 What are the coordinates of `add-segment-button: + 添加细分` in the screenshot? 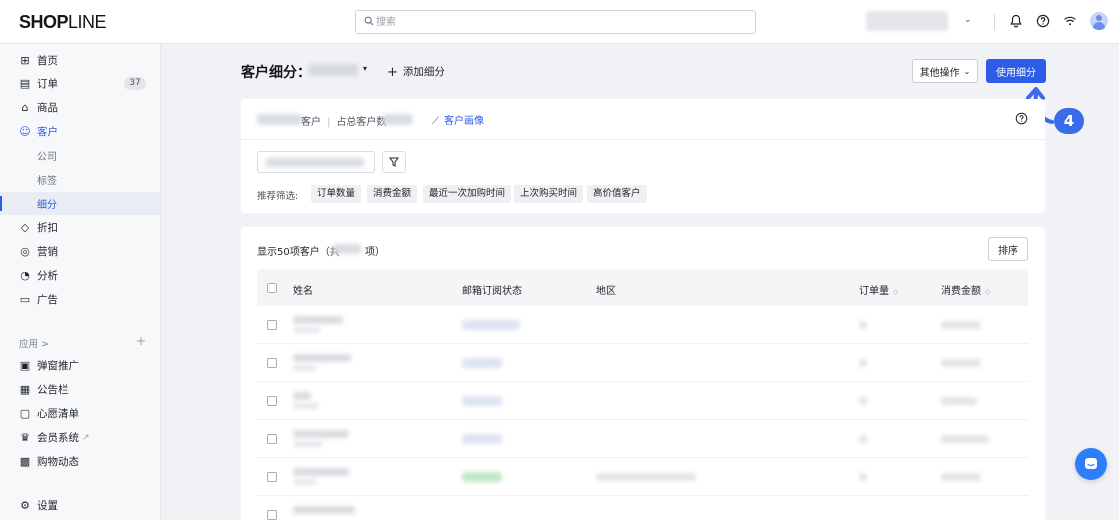 It's located at (416, 72).